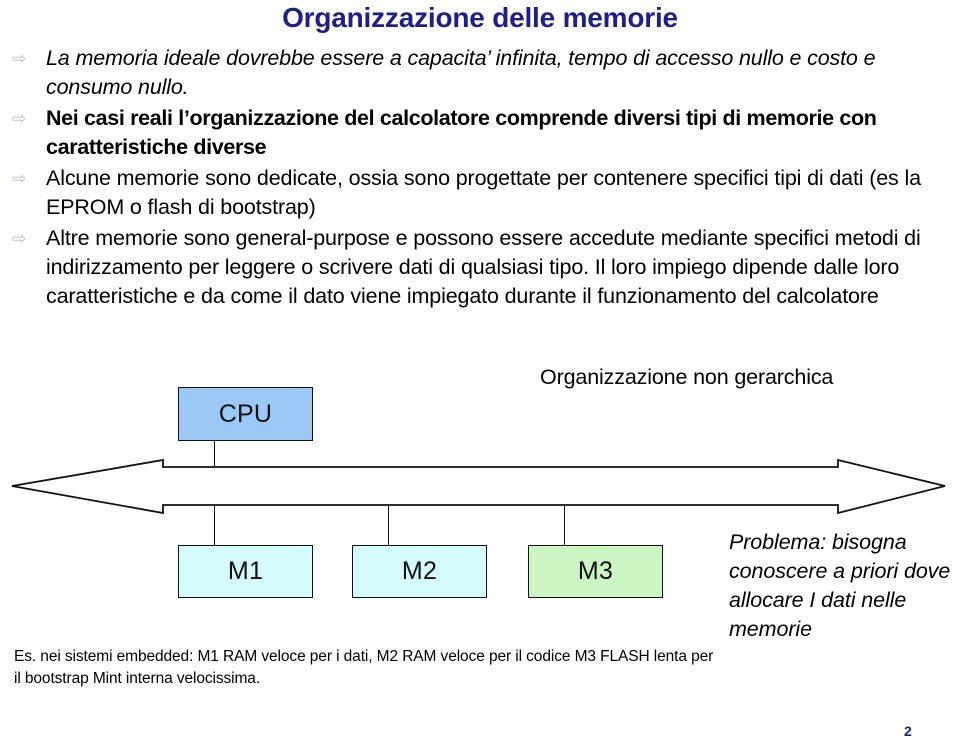 The width and height of the screenshot is (960, 747). I want to click on memory-block-m2-label: M2, so click(419, 571).